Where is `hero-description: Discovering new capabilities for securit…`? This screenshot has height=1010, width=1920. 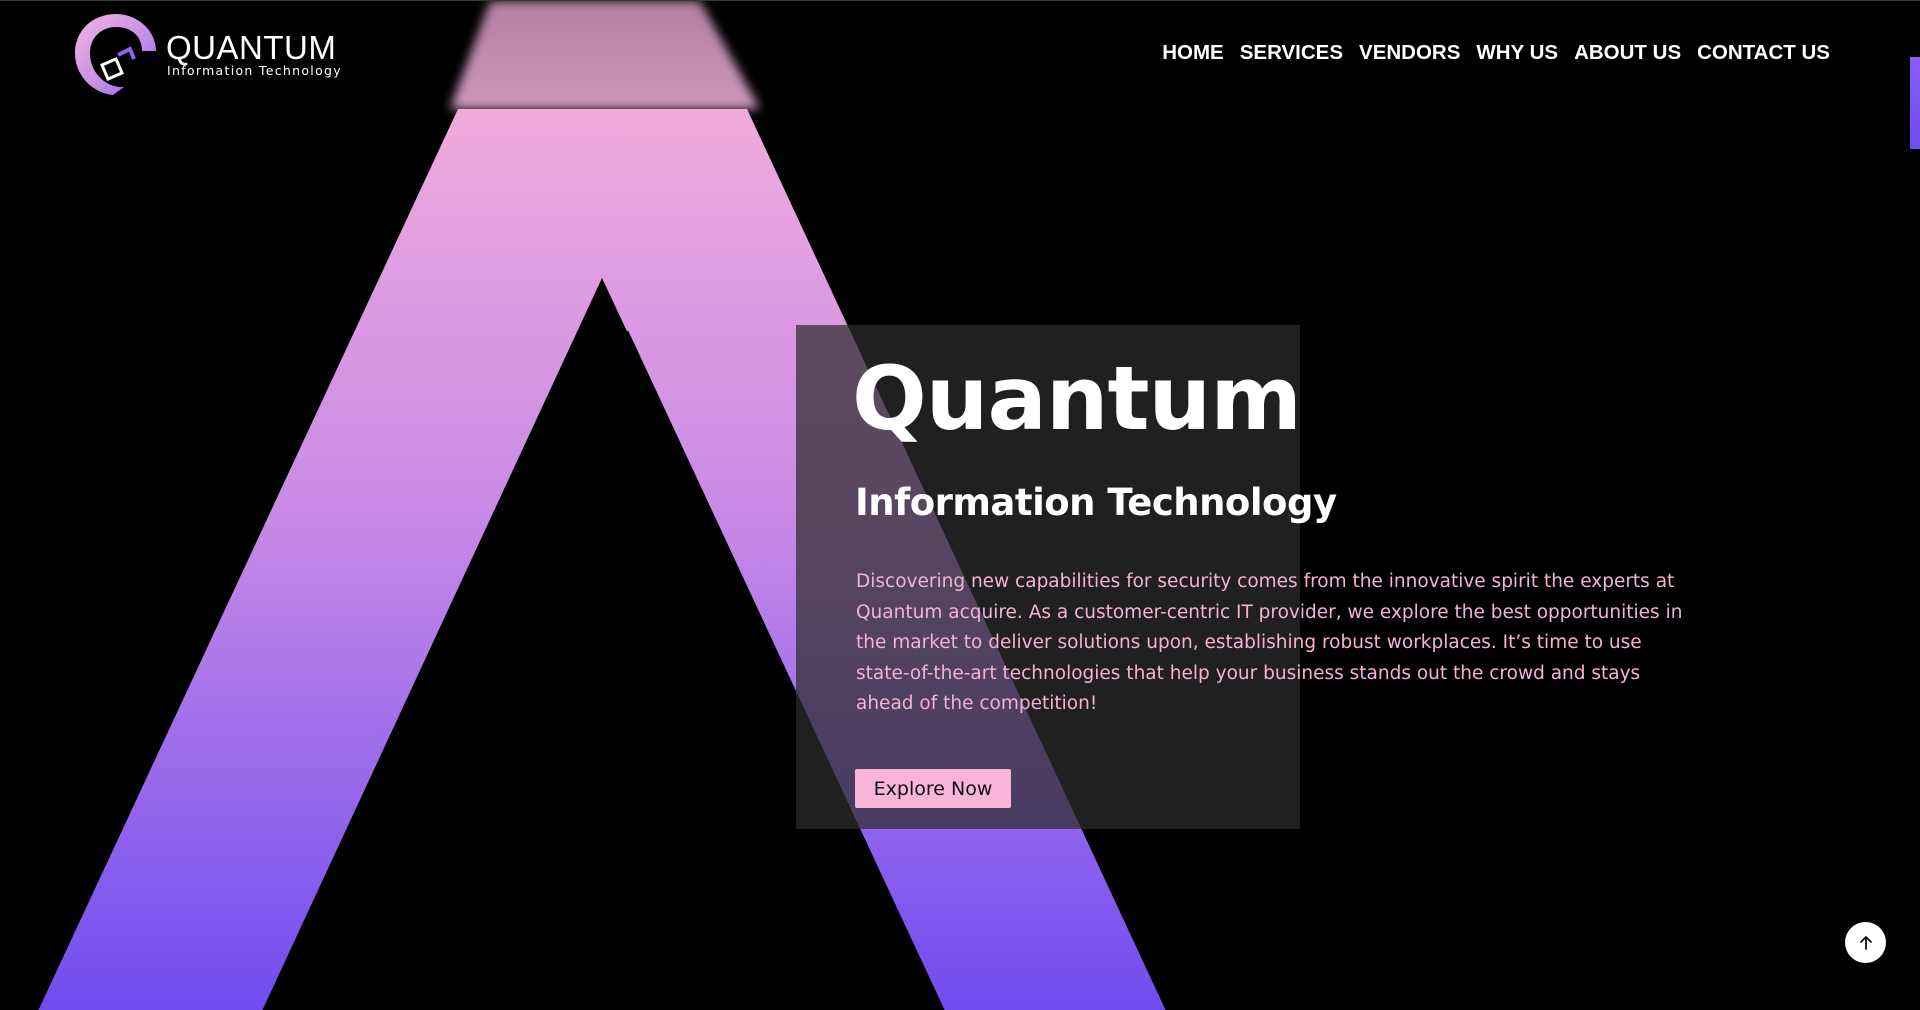
hero-description: Discovering new capabilities for securit… is located at coordinates (1269, 642).